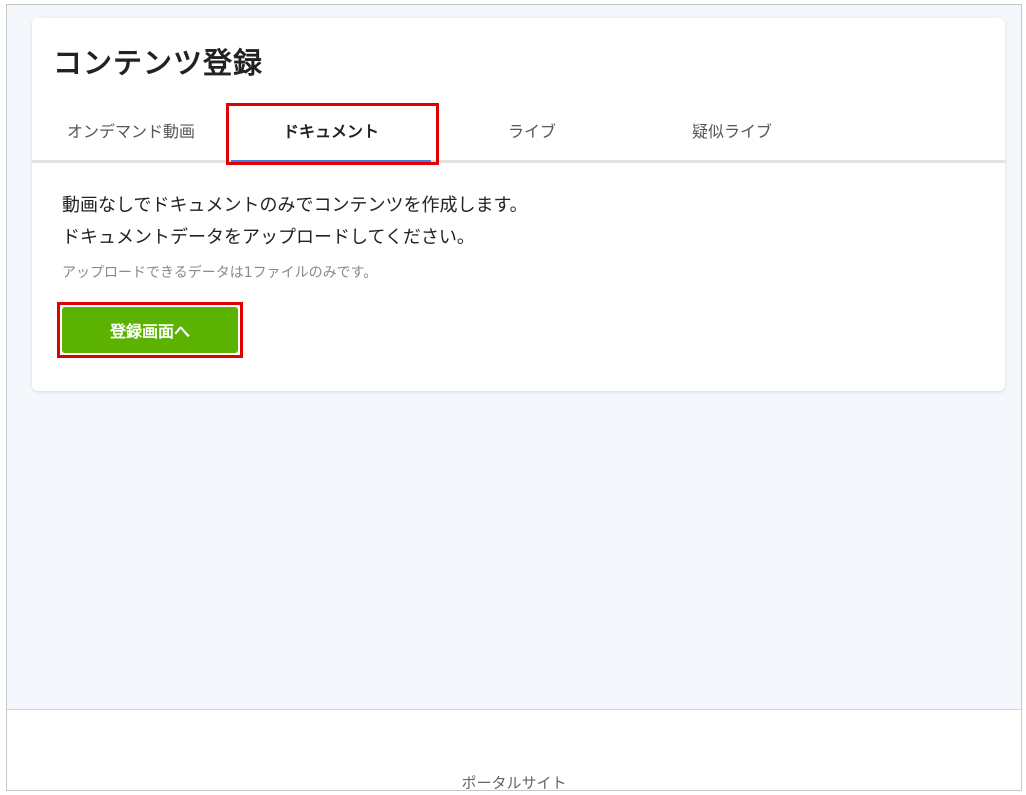  Describe the element at coordinates (732, 135) in the screenshot. I see `tab-pseudo-live: 疑似ライブ` at that location.